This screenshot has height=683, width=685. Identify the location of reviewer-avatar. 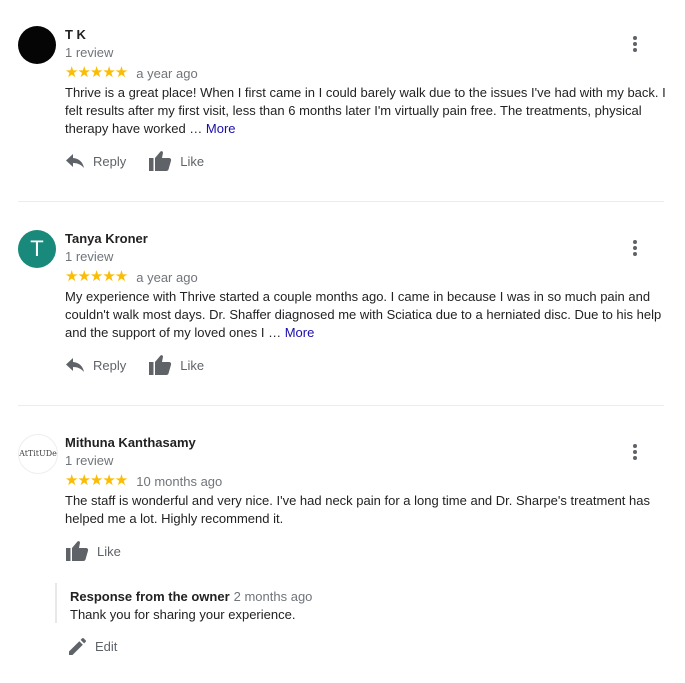
(37, 45).